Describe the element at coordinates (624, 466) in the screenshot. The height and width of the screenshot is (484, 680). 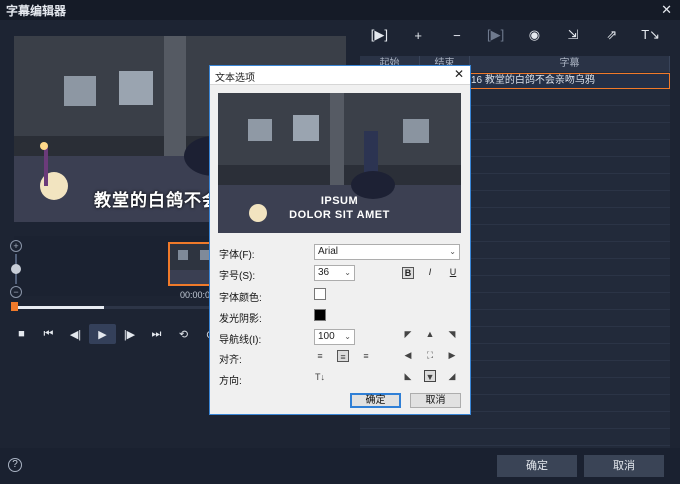
I see `cancel-button: 取消` at that location.